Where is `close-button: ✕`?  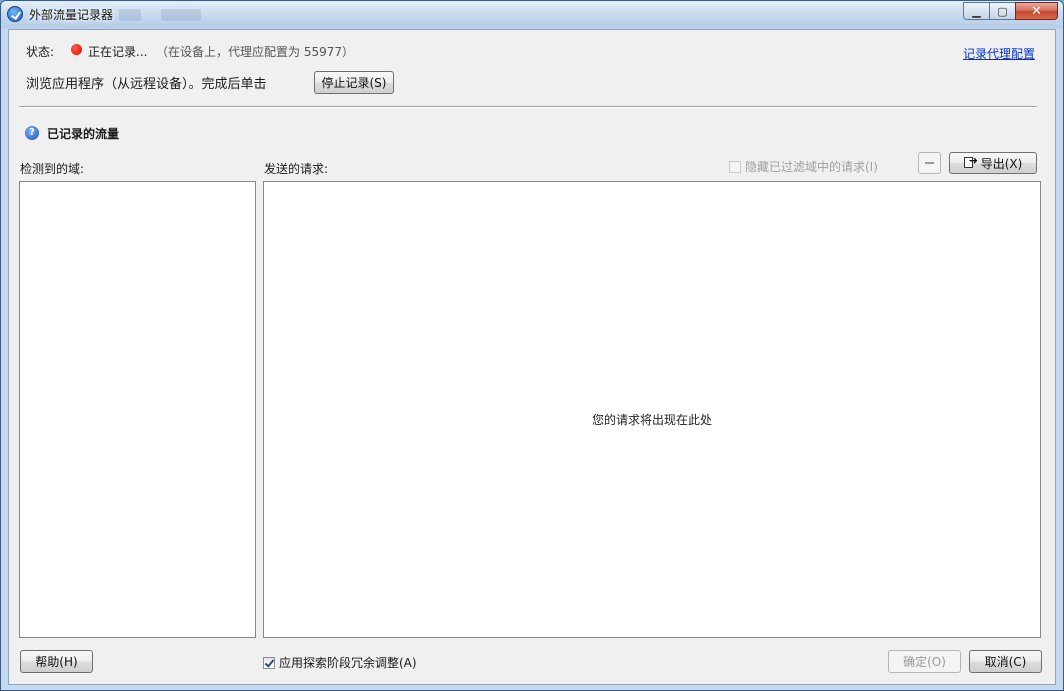
close-button: ✕ is located at coordinates (1036, 11).